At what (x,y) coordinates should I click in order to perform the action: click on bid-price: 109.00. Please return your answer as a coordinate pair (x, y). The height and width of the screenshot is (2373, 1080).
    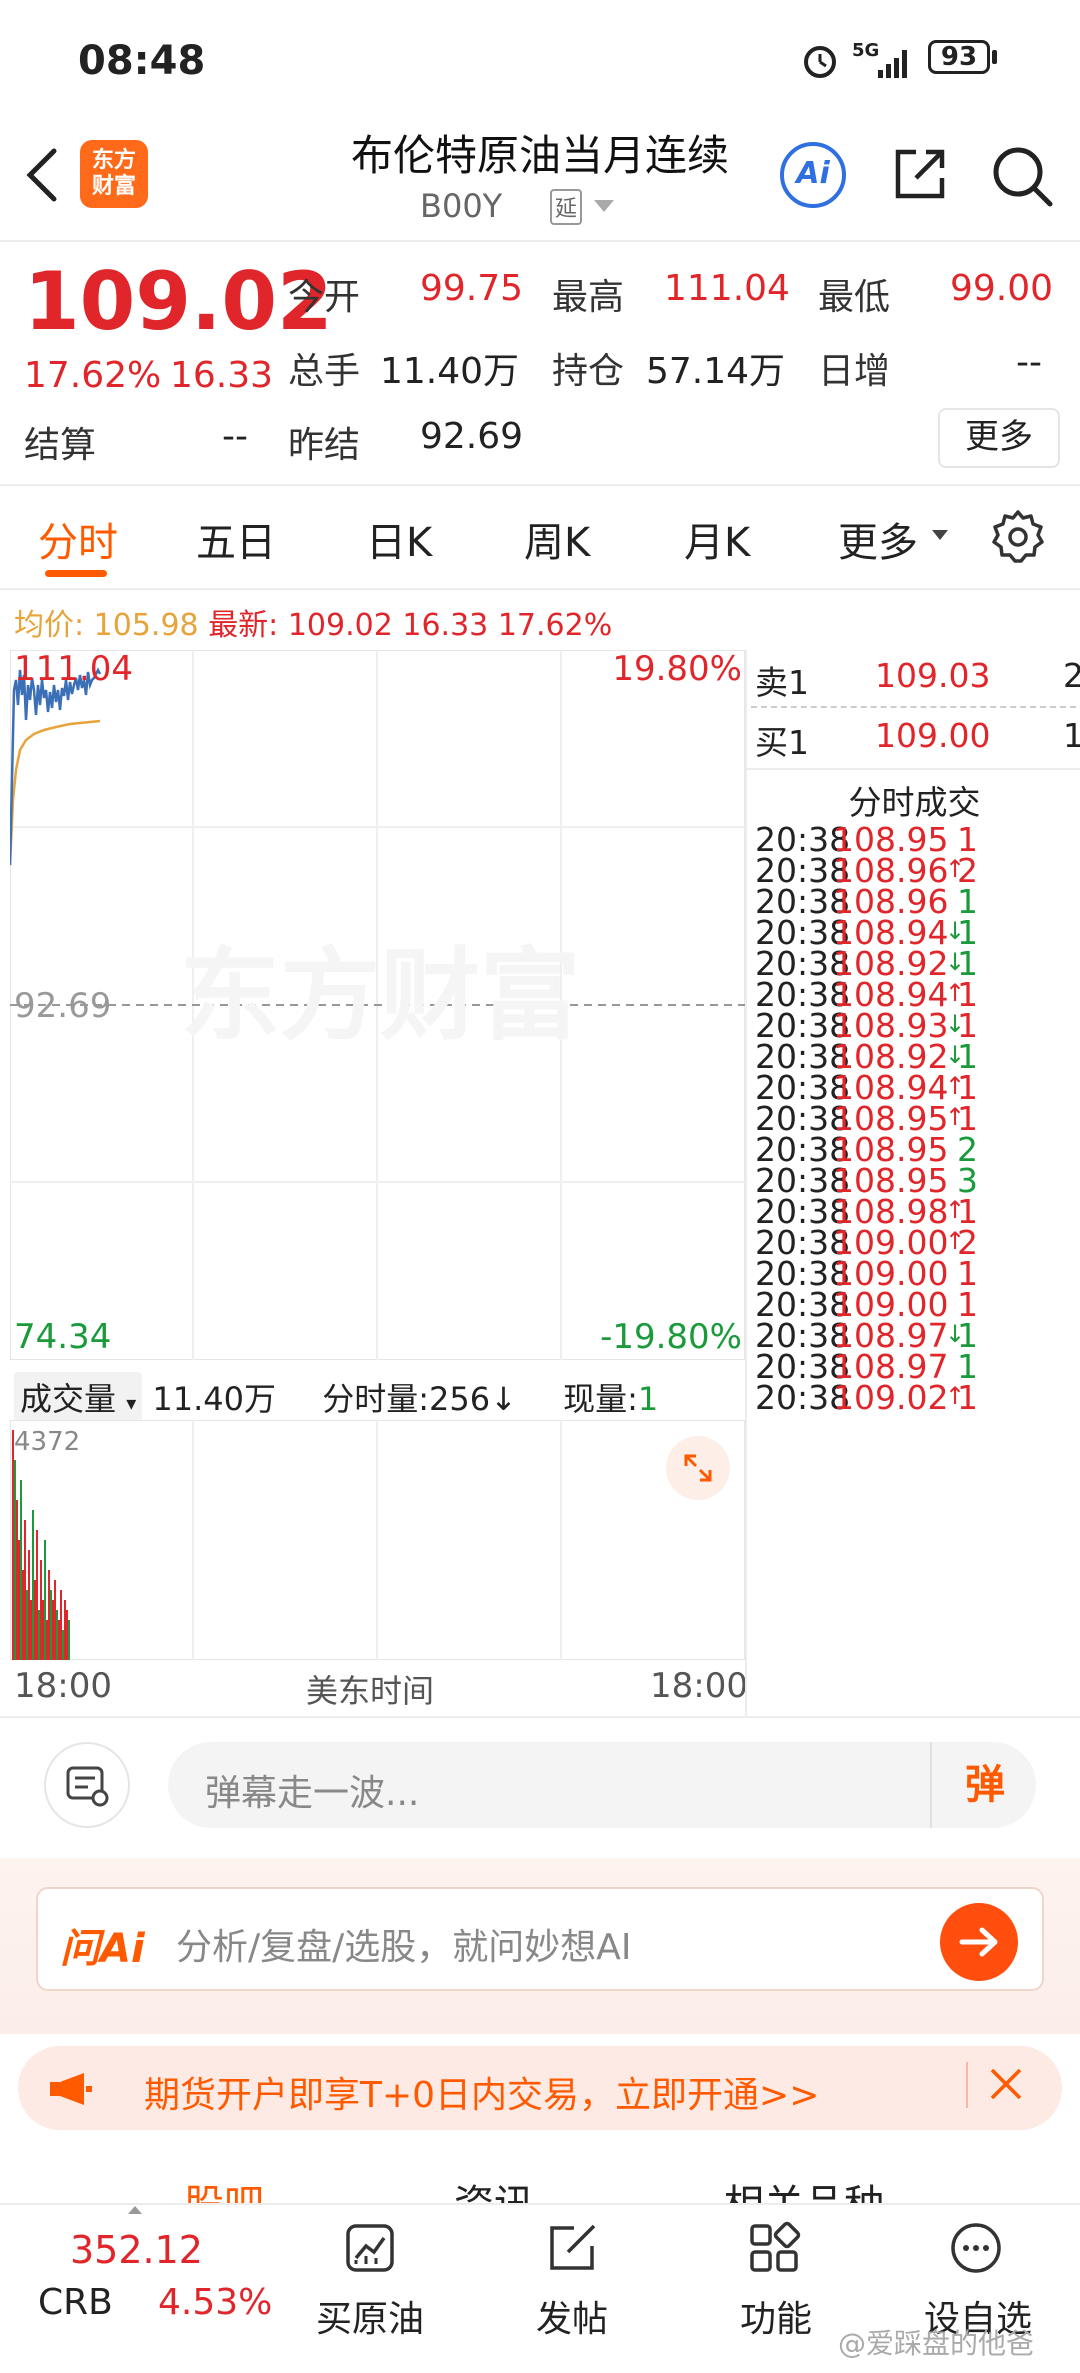
    Looking at the image, I should click on (933, 735).